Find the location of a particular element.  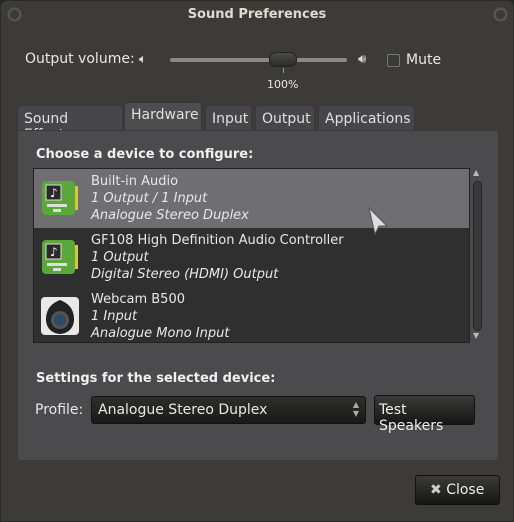

volume-high-icon: 🔊︎ is located at coordinates (362, 59).